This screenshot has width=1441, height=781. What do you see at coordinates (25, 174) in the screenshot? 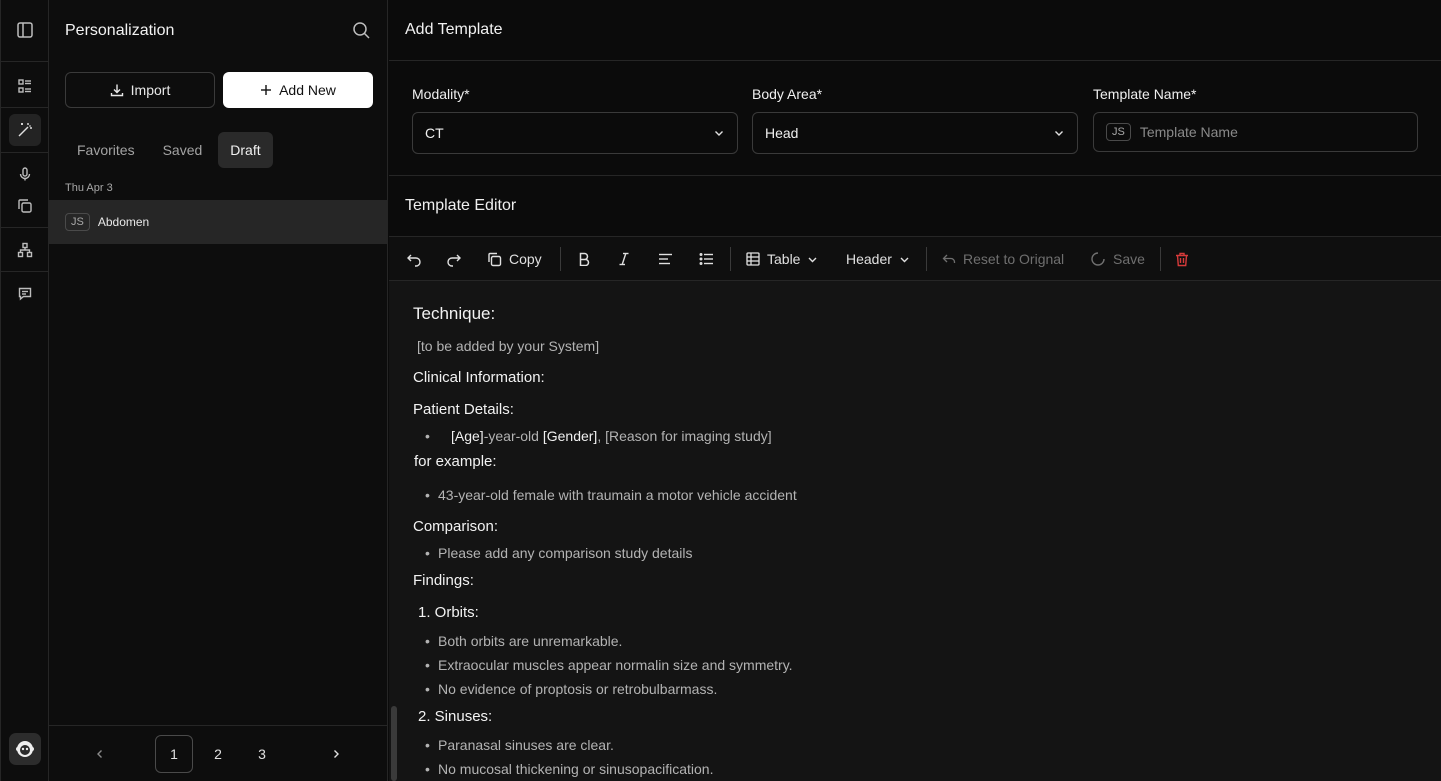
I see `microphone-icon` at bounding box center [25, 174].